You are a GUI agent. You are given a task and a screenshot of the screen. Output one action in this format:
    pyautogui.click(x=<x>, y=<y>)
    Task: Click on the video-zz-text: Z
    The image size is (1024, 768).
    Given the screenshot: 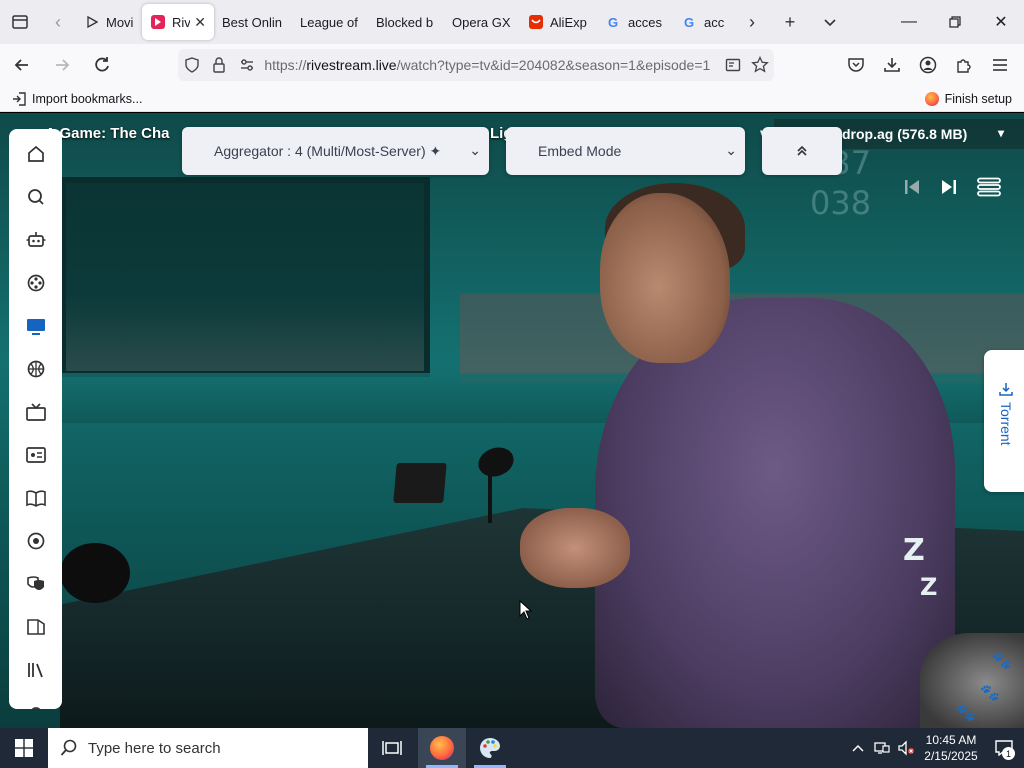 What is the action you would take?
    pyautogui.click(x=914, y=550)
    